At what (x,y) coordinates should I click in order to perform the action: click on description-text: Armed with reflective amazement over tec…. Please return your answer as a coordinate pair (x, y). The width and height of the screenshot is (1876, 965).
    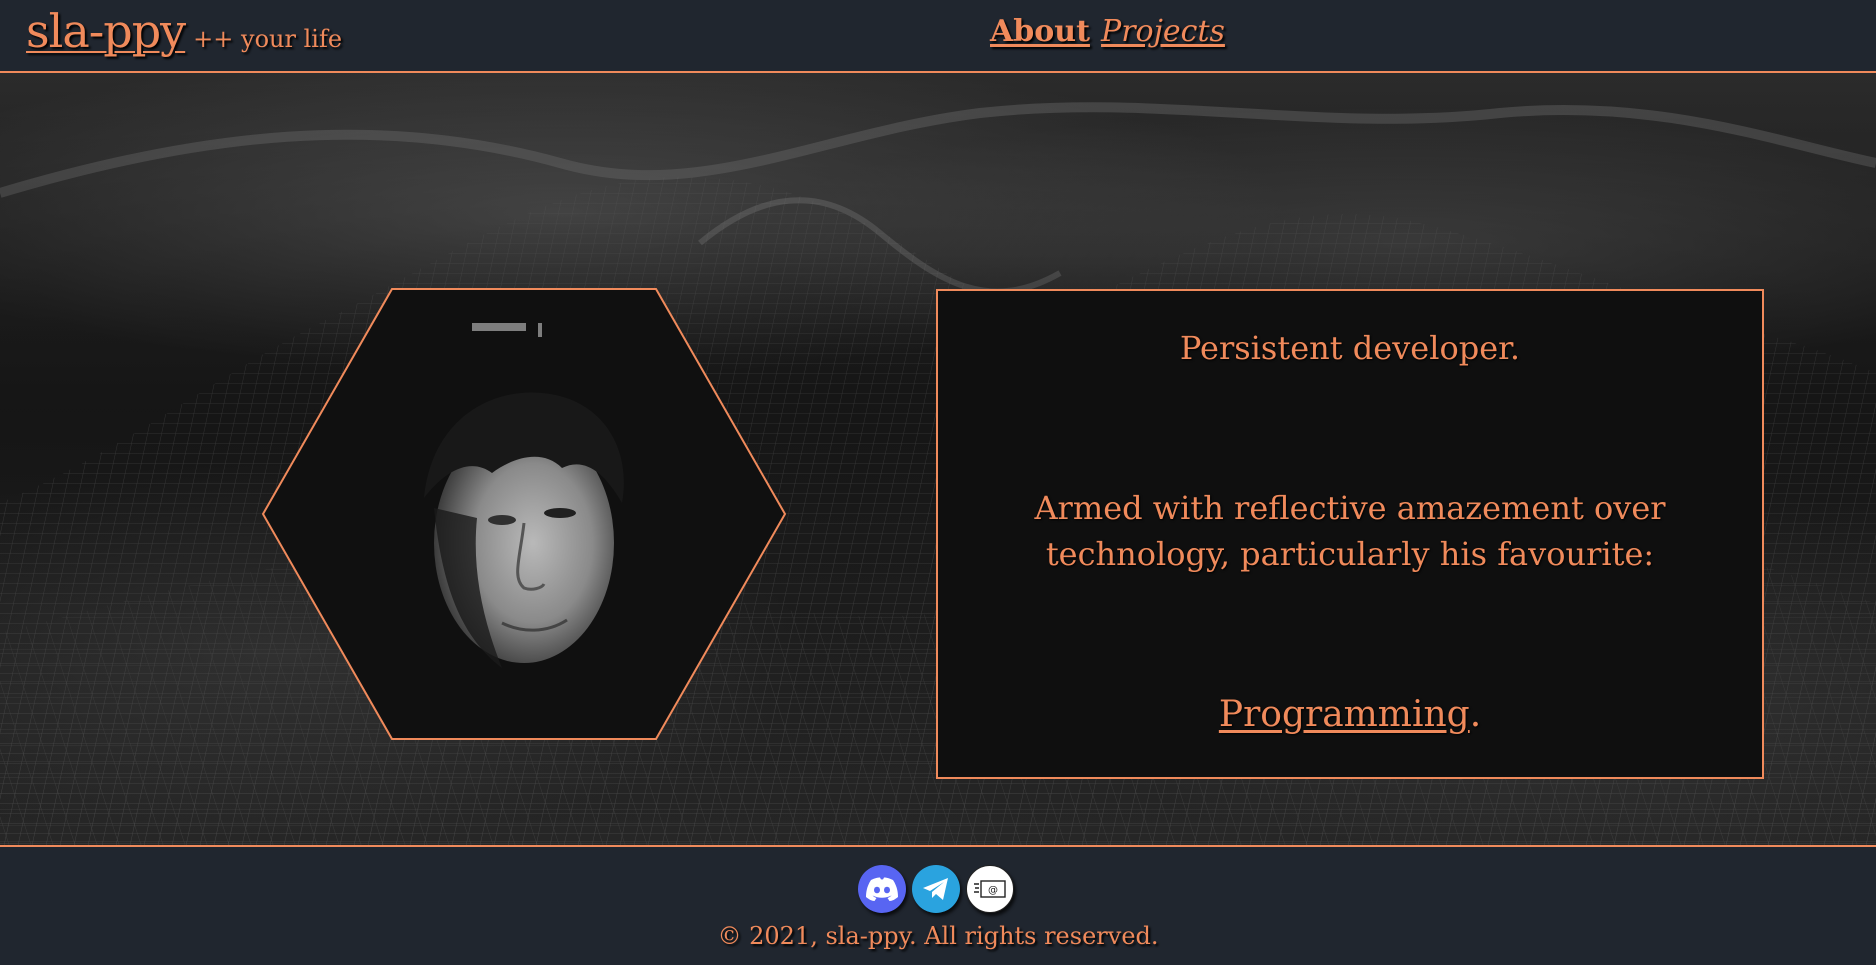
    Looking at the image, I should click on (1350, 531).